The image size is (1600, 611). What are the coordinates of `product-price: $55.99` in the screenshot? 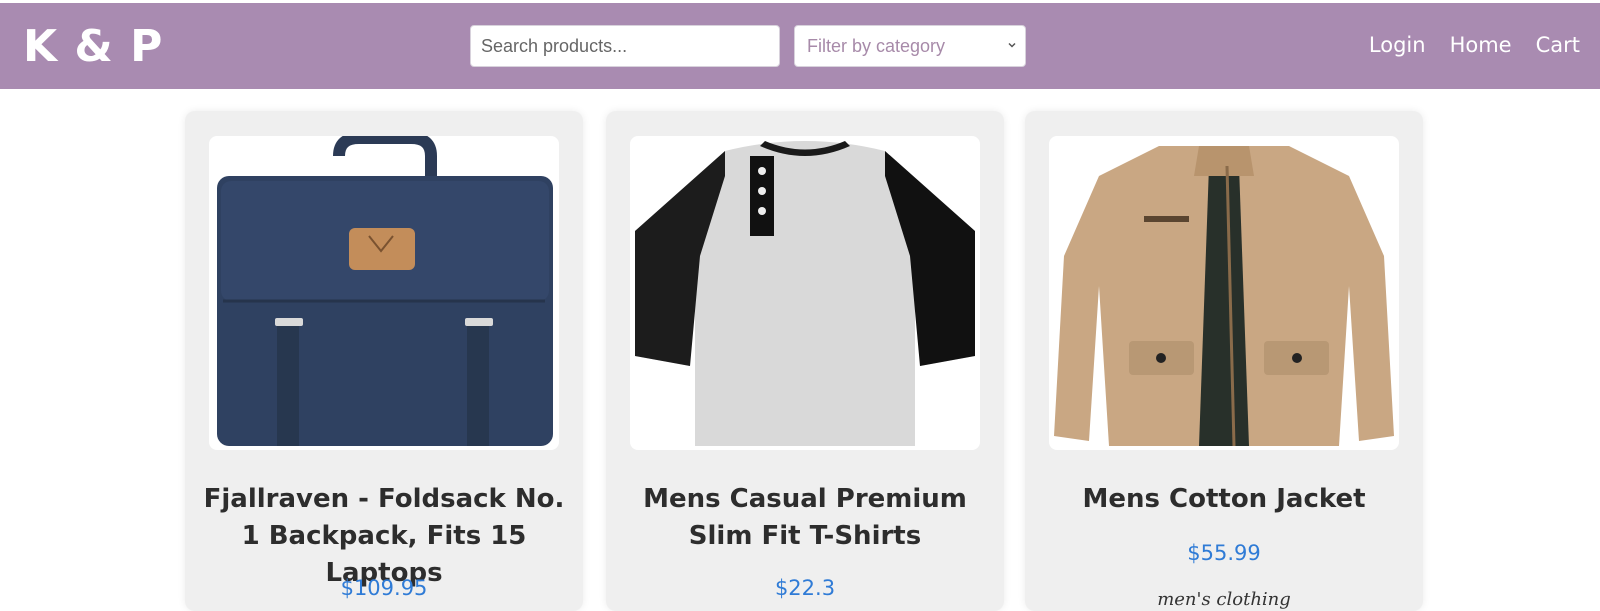 It's located at (1224, 553).